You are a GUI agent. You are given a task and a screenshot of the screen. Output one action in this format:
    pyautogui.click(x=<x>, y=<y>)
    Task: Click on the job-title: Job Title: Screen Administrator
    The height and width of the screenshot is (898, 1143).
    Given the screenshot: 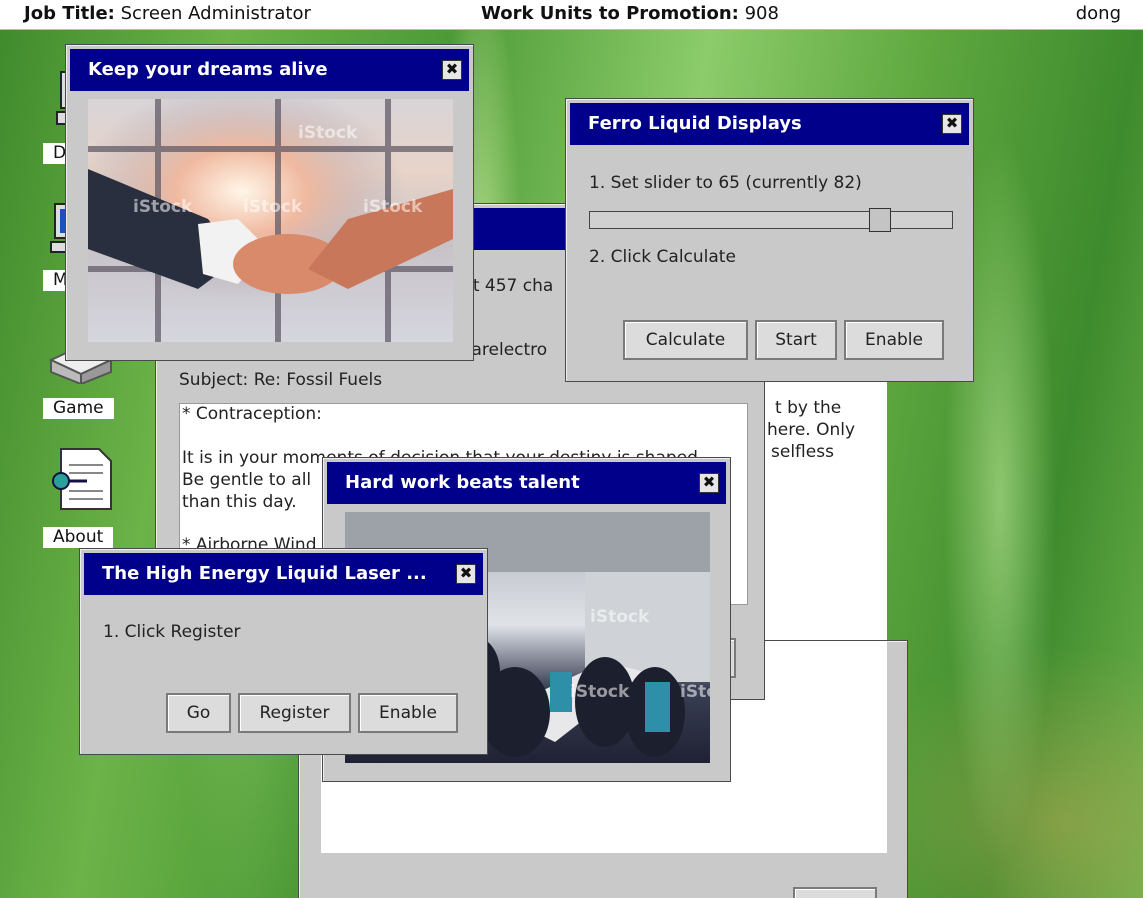 What is the action you would take?
    pyautogui.click(x=167, y=14)
    